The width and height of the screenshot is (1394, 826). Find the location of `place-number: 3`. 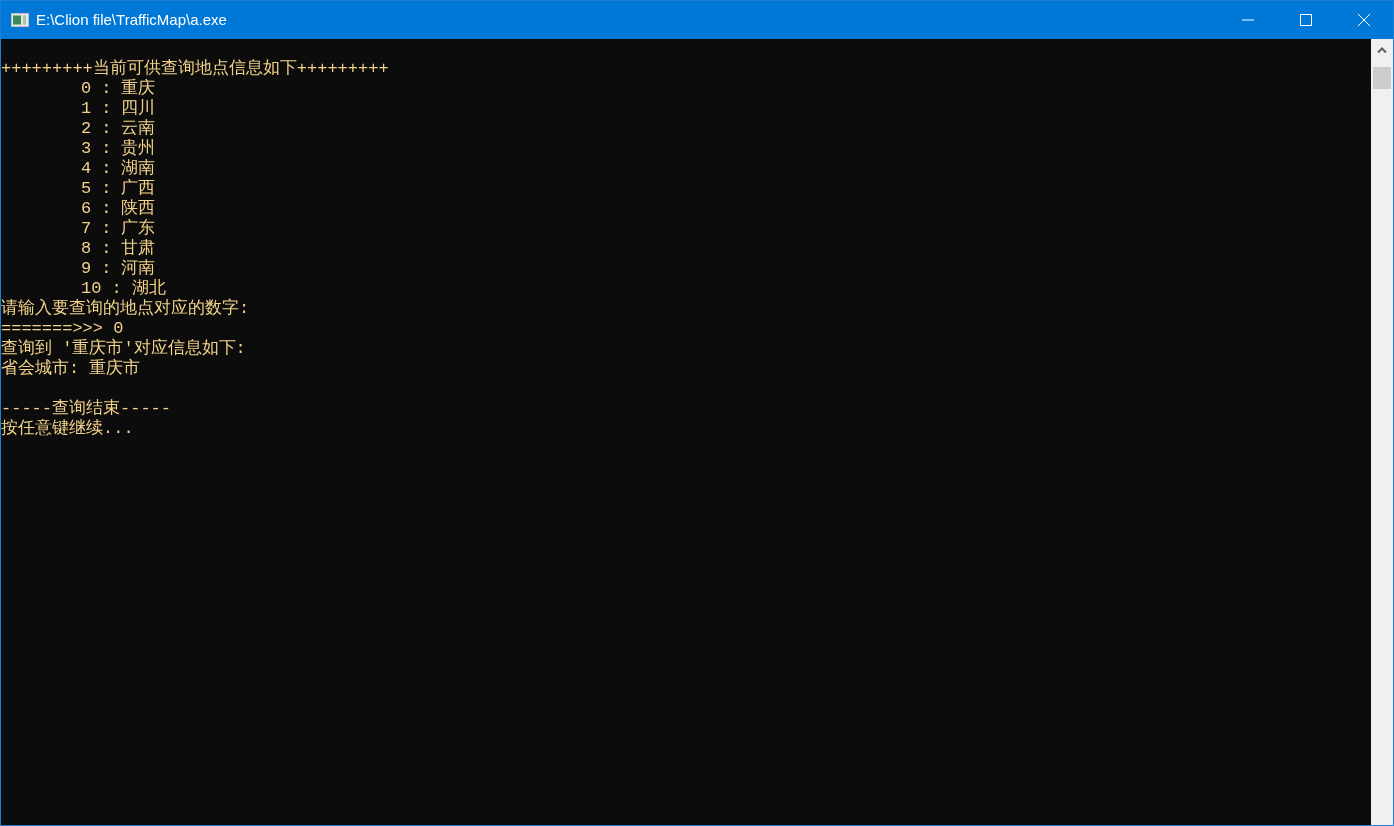

place-number: 3 is located at coordinates (86, 149).